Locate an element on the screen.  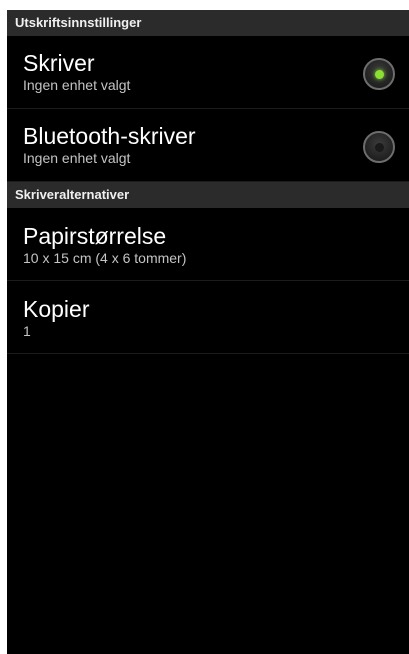
radio-button-bluetooth is located at coordinates (379, 147).